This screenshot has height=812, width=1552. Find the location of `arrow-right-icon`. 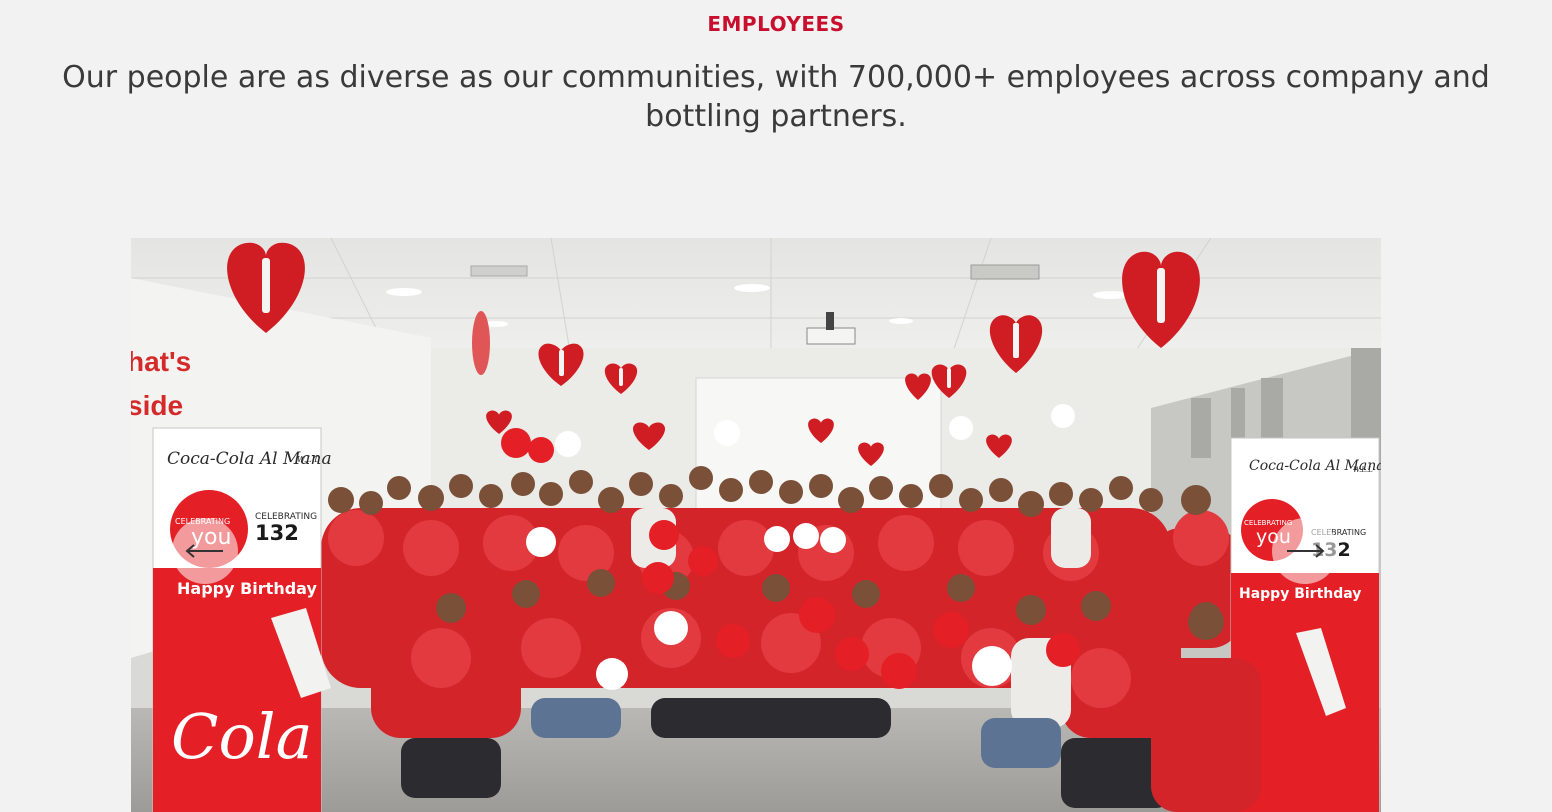

arrow-right-icon is located at coordinates (1306, 551).